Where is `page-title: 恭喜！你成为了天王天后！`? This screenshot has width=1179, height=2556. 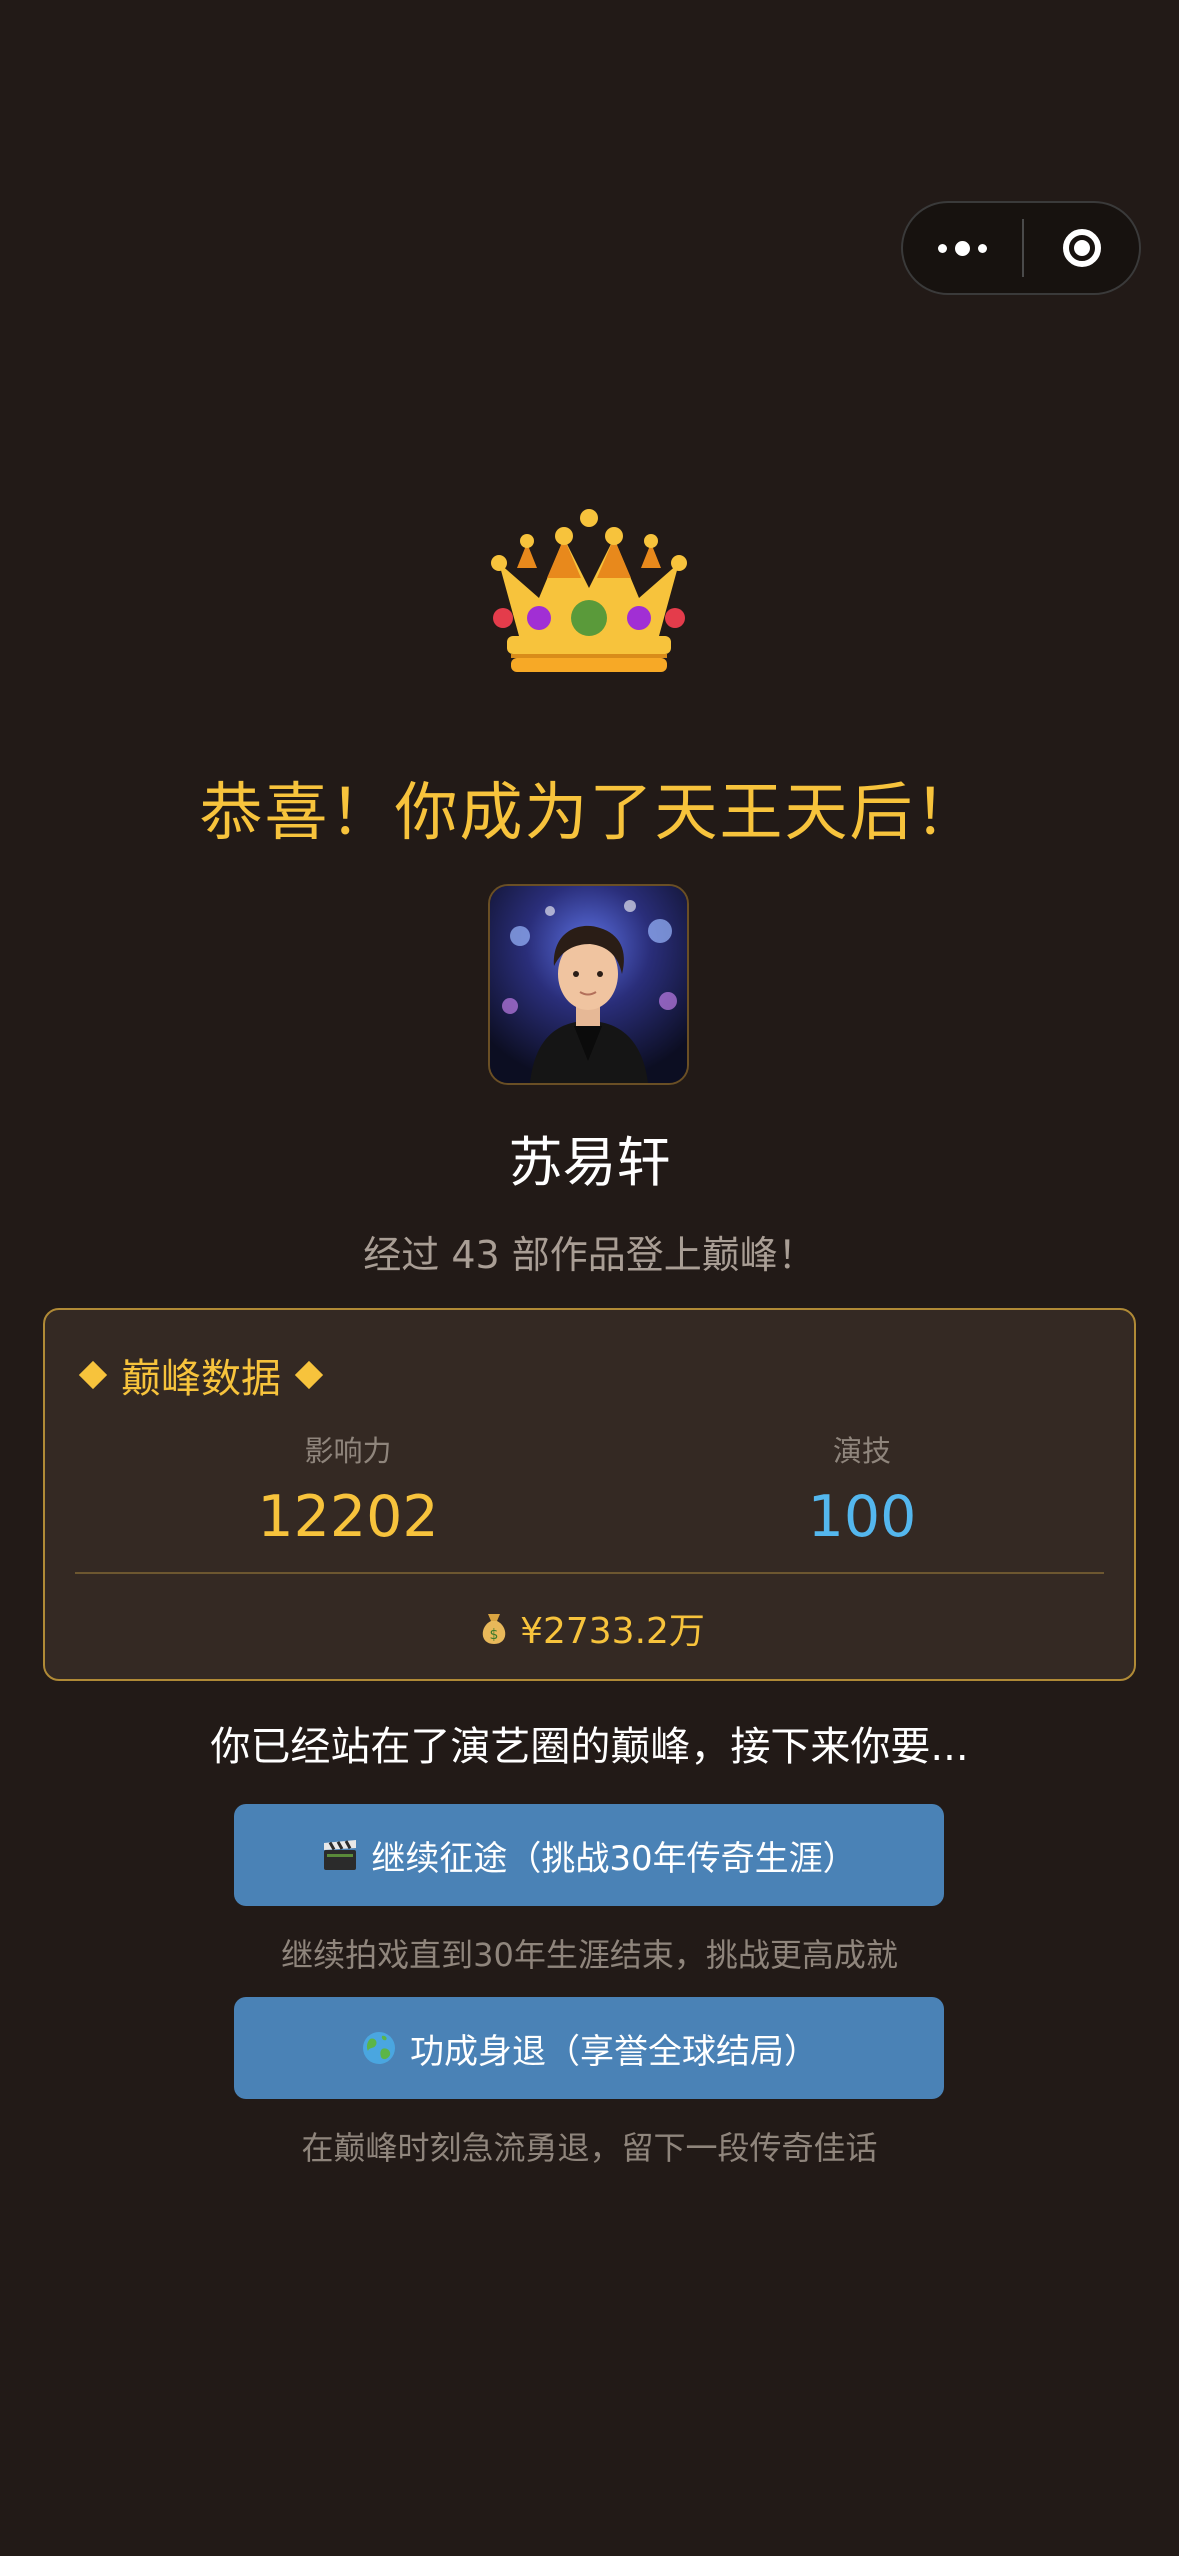 page-title: 恭喜！你成为了天王天后！ is located at coordinates (589, 812).